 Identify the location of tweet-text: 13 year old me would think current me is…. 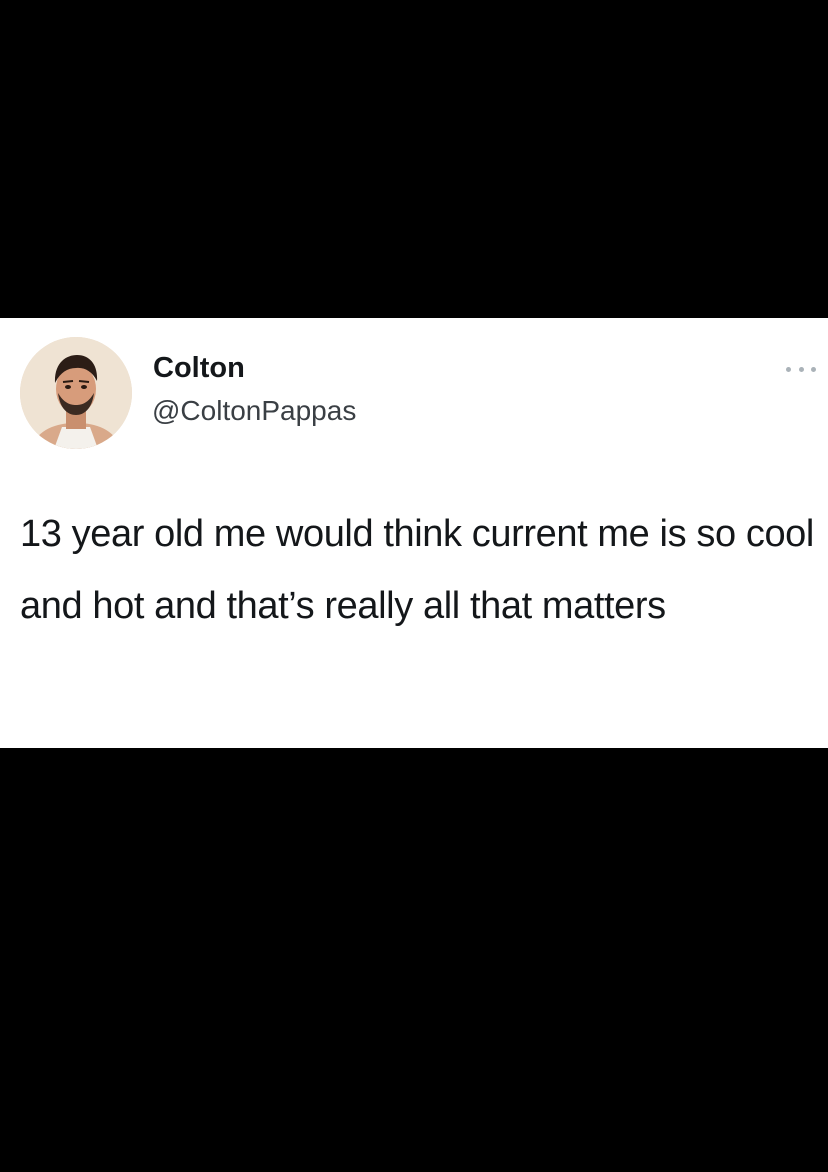
(417, 570).